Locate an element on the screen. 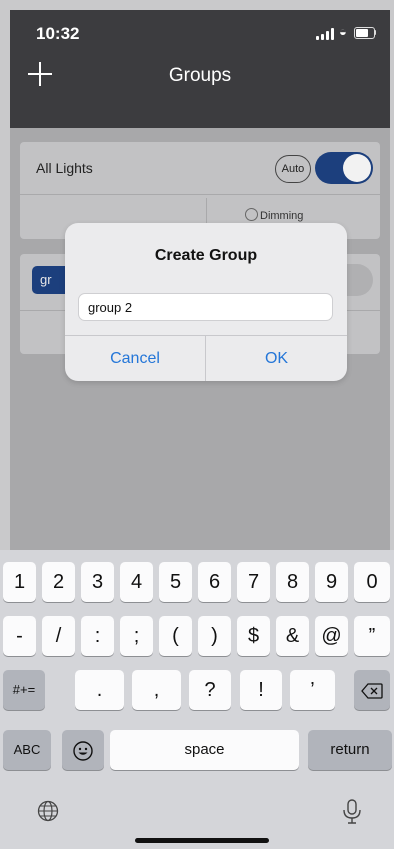  key-comma: , is located at coordinates (156, 690).